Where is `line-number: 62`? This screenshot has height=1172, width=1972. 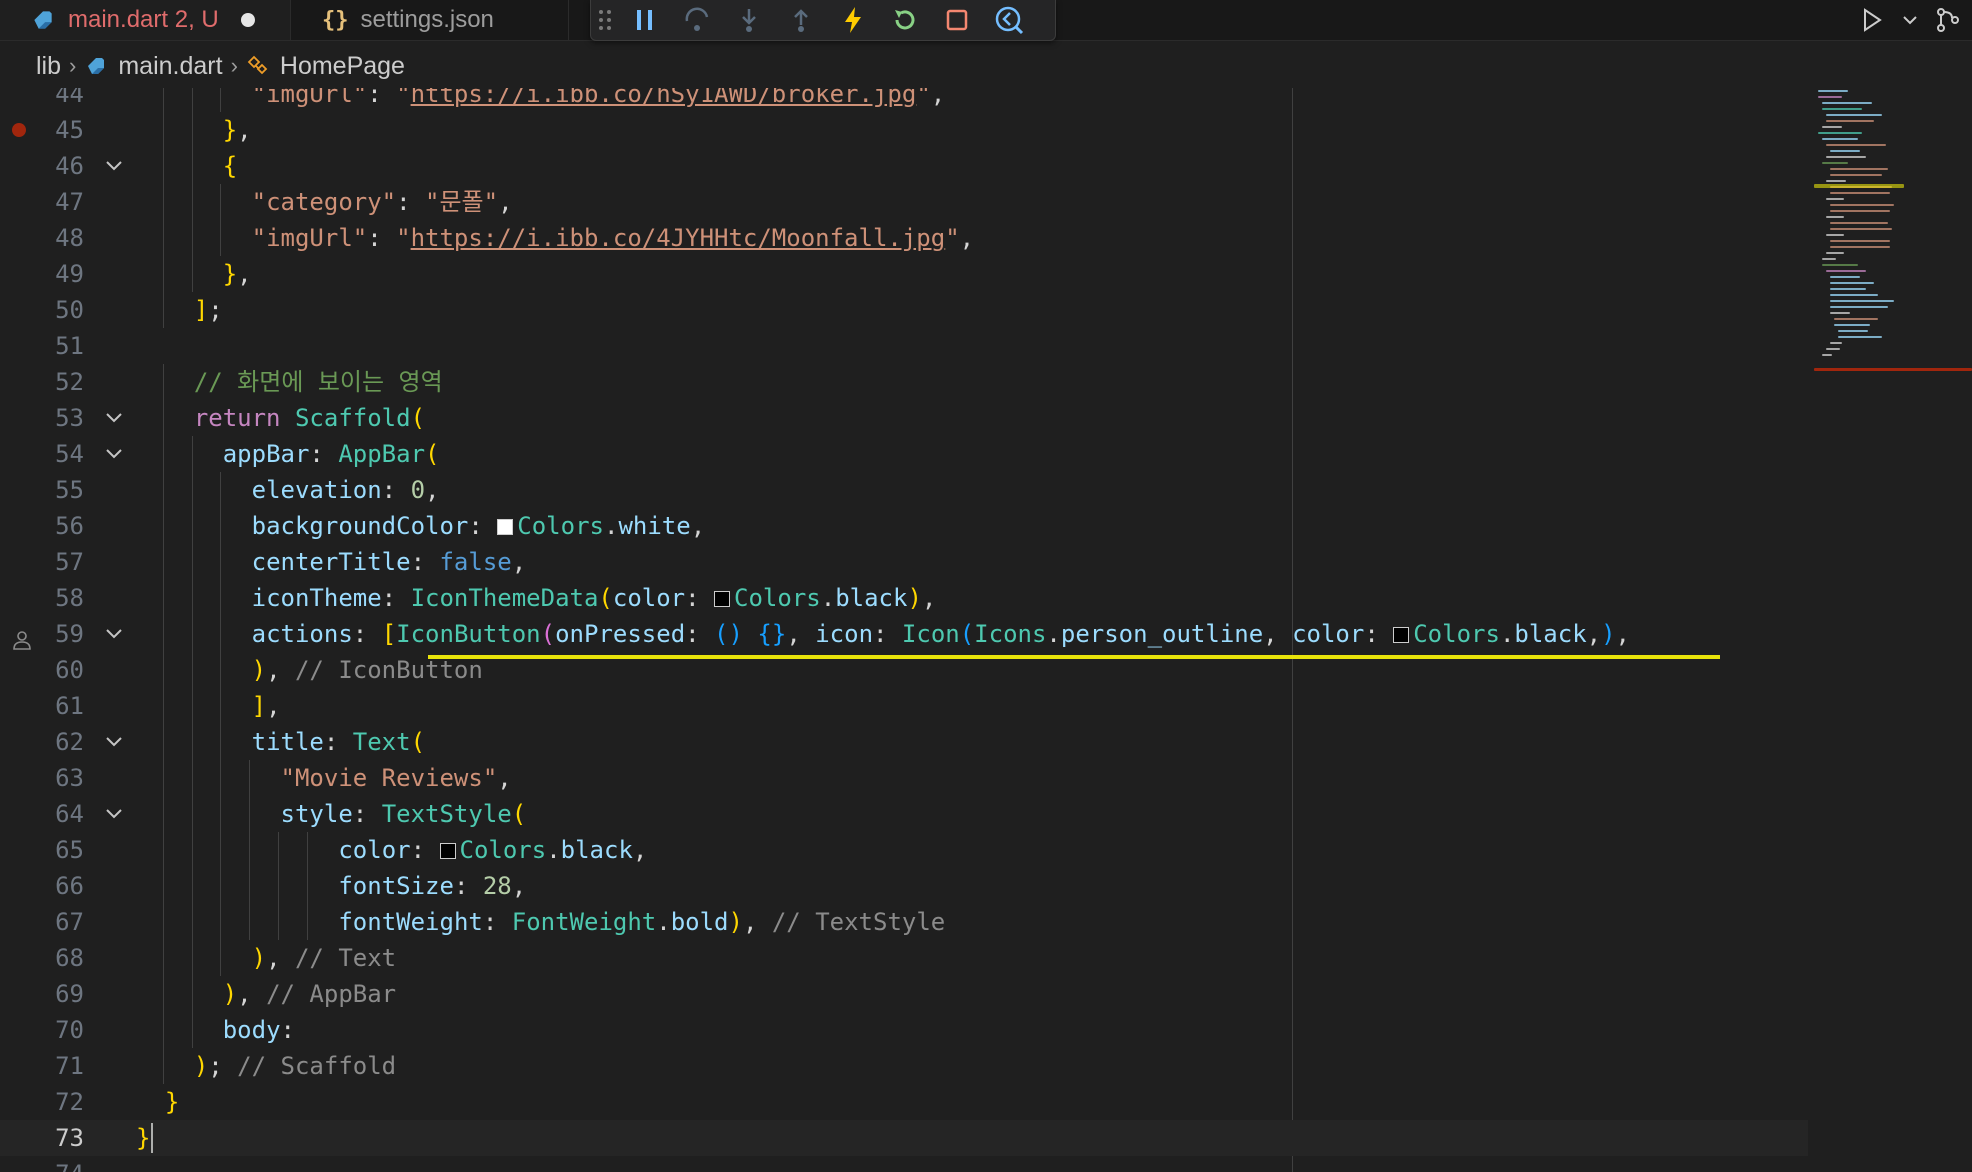 line-number: 62 is located at coordinates (69, 742).